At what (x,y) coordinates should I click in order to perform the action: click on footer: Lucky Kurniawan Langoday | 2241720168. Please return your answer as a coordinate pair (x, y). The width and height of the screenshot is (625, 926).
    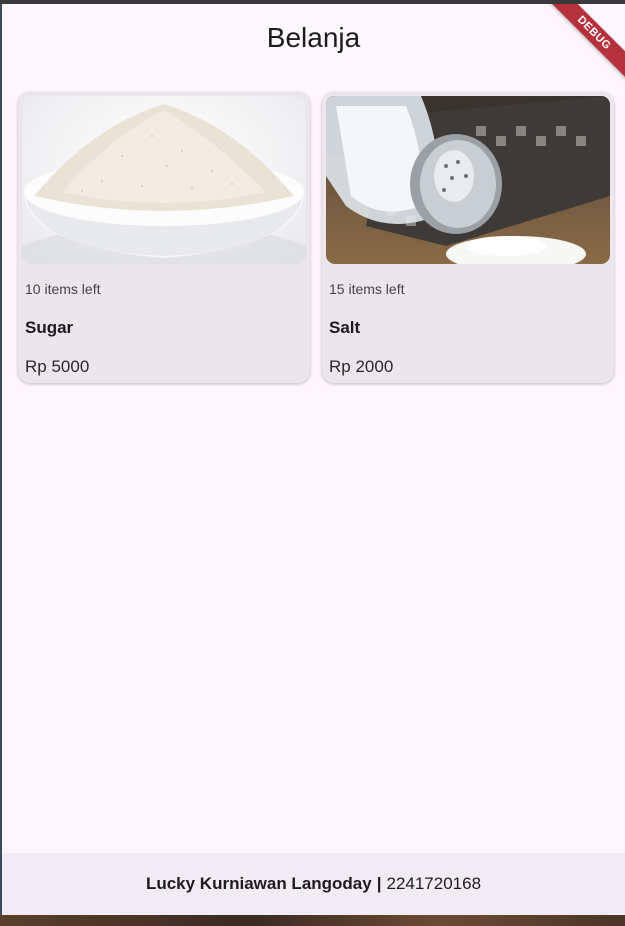
    Looking at the image, I should click on (313, 884).